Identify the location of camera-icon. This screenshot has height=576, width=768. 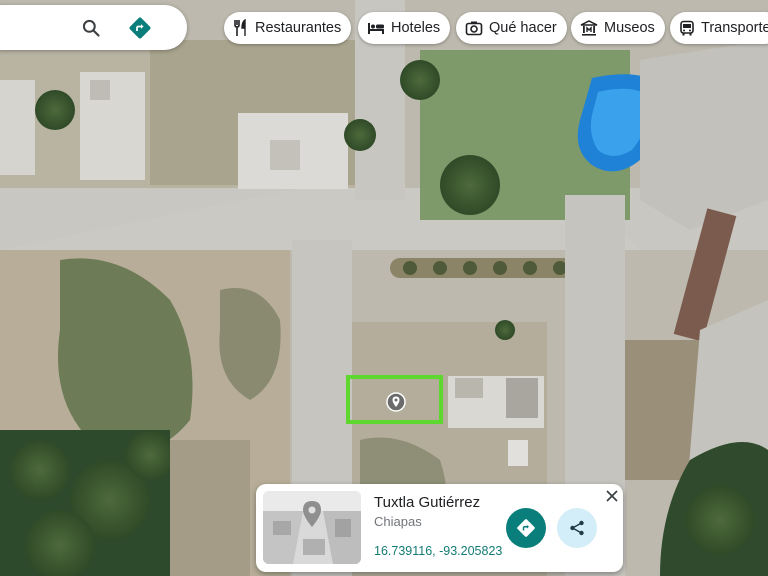
(474, 28).